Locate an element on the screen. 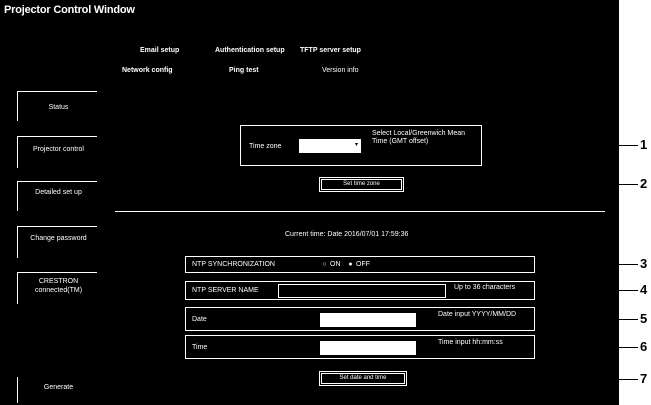 This screenshot has height=405, width=651. callout-5: 5 is located at coordinates (644, 318).